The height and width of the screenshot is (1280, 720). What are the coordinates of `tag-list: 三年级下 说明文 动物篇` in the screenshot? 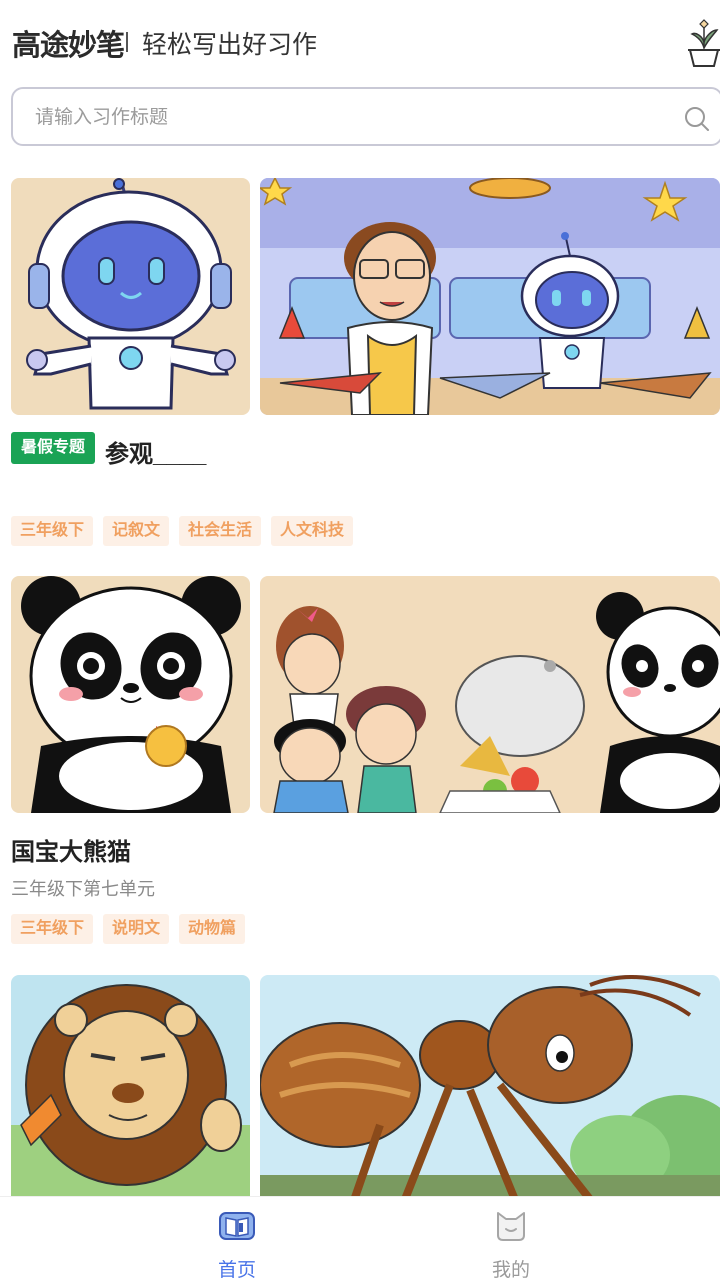 It's located at (128, 929).